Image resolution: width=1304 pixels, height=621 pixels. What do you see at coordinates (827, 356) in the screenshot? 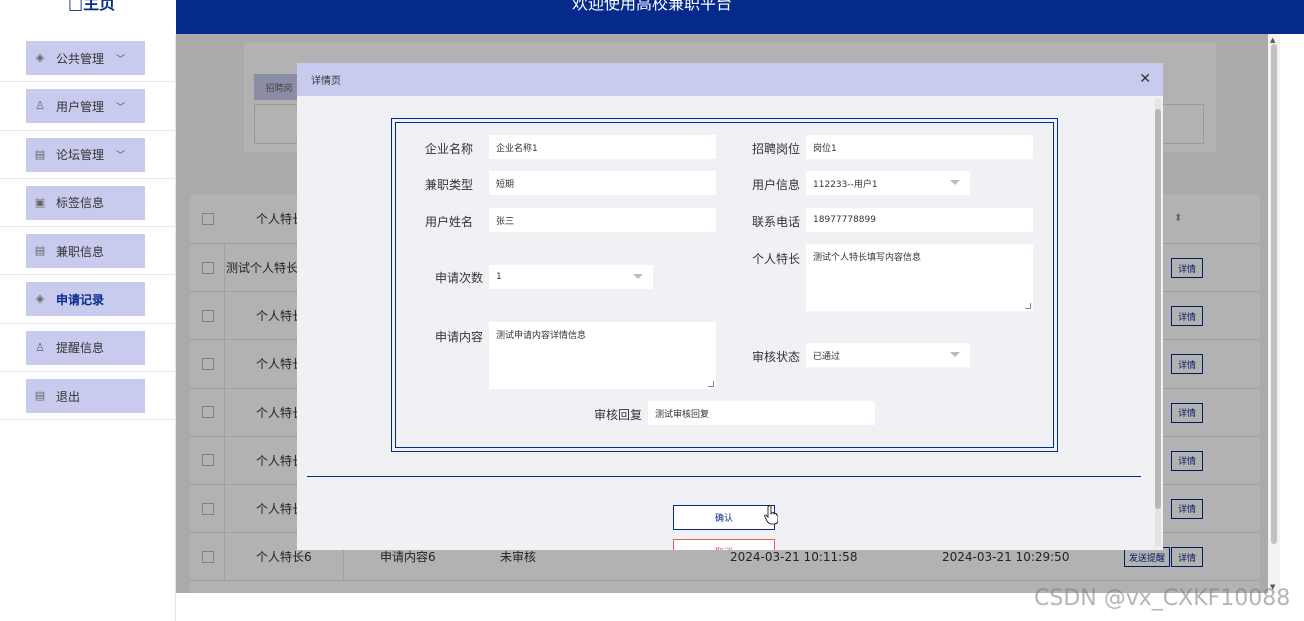
I see `audit-value: 已通过` at bounding box center [827, 356].